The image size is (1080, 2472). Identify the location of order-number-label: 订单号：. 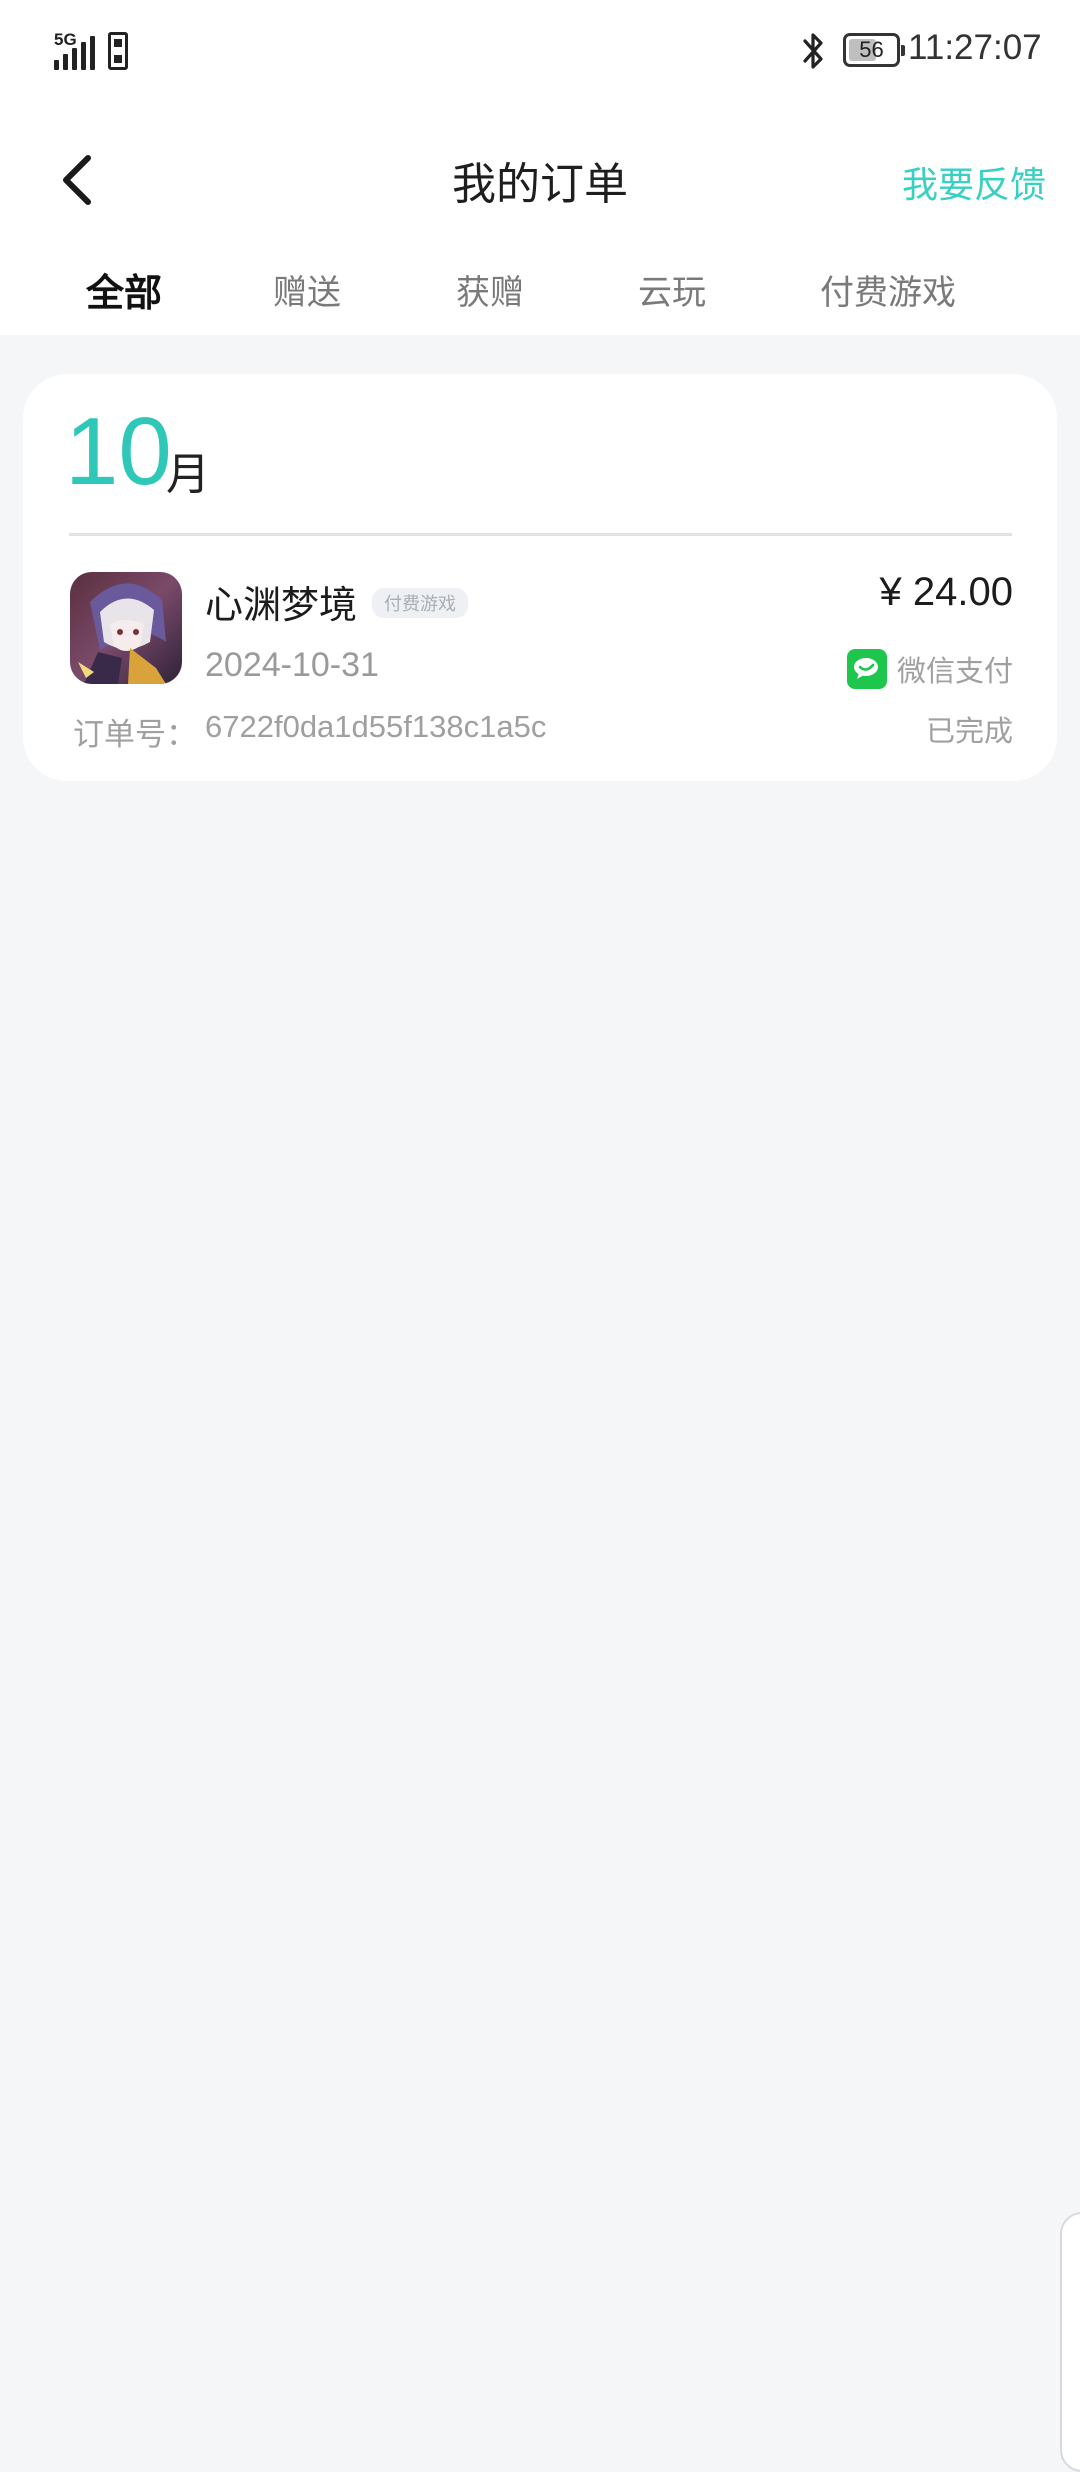
(135, 735).